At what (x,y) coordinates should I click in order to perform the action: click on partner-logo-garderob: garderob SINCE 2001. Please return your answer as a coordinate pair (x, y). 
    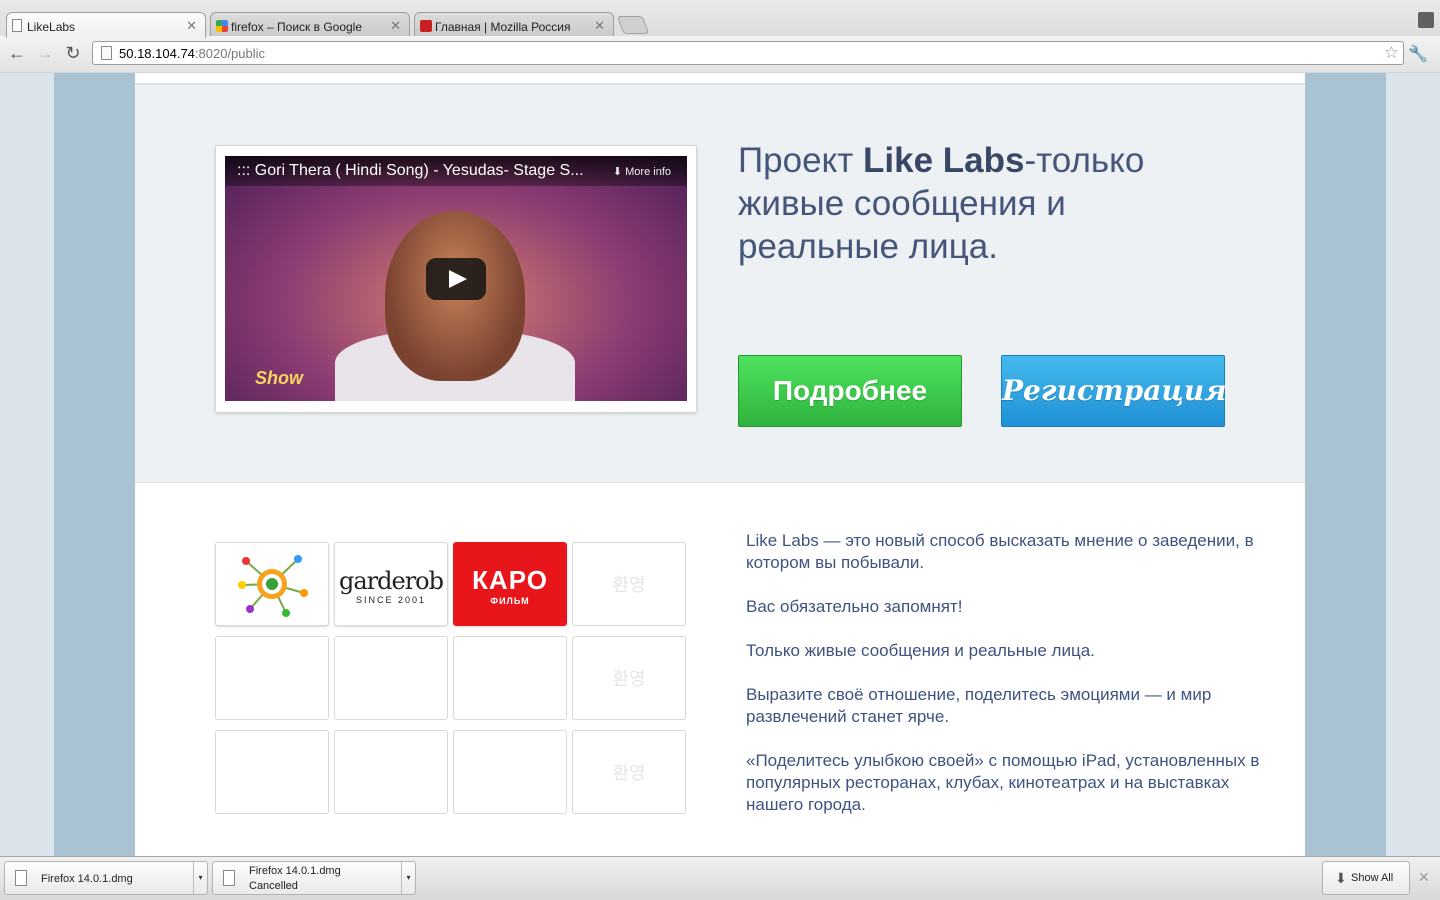
    Looking at the image, I should click on (391, 584).